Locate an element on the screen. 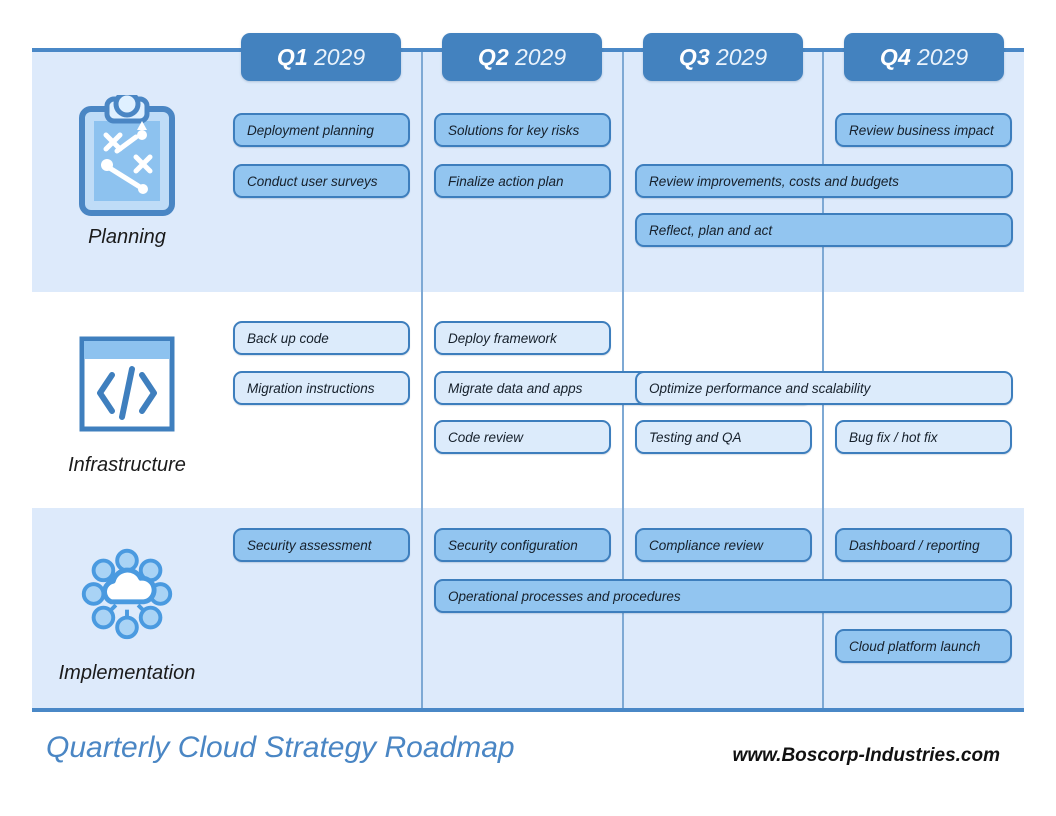  task-card: Migration instructions is located at coordinates (321, 388).